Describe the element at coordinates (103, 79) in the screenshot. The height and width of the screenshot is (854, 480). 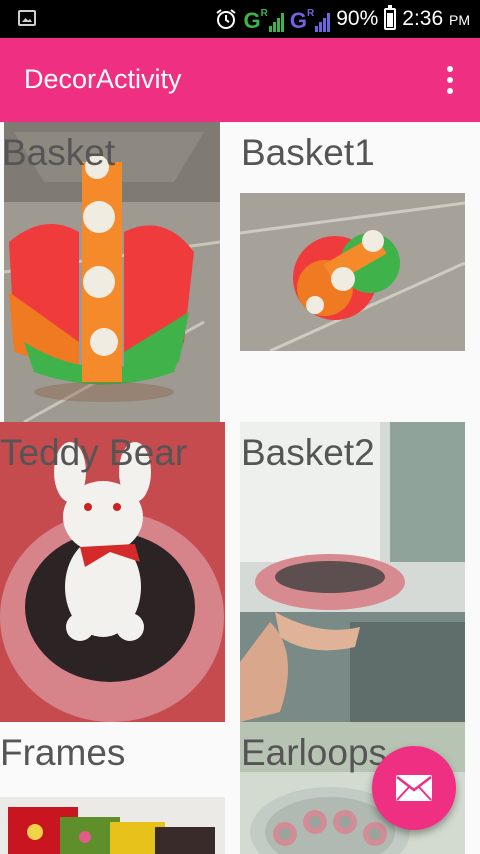
I see `app-title: DecorActivity` at that location.